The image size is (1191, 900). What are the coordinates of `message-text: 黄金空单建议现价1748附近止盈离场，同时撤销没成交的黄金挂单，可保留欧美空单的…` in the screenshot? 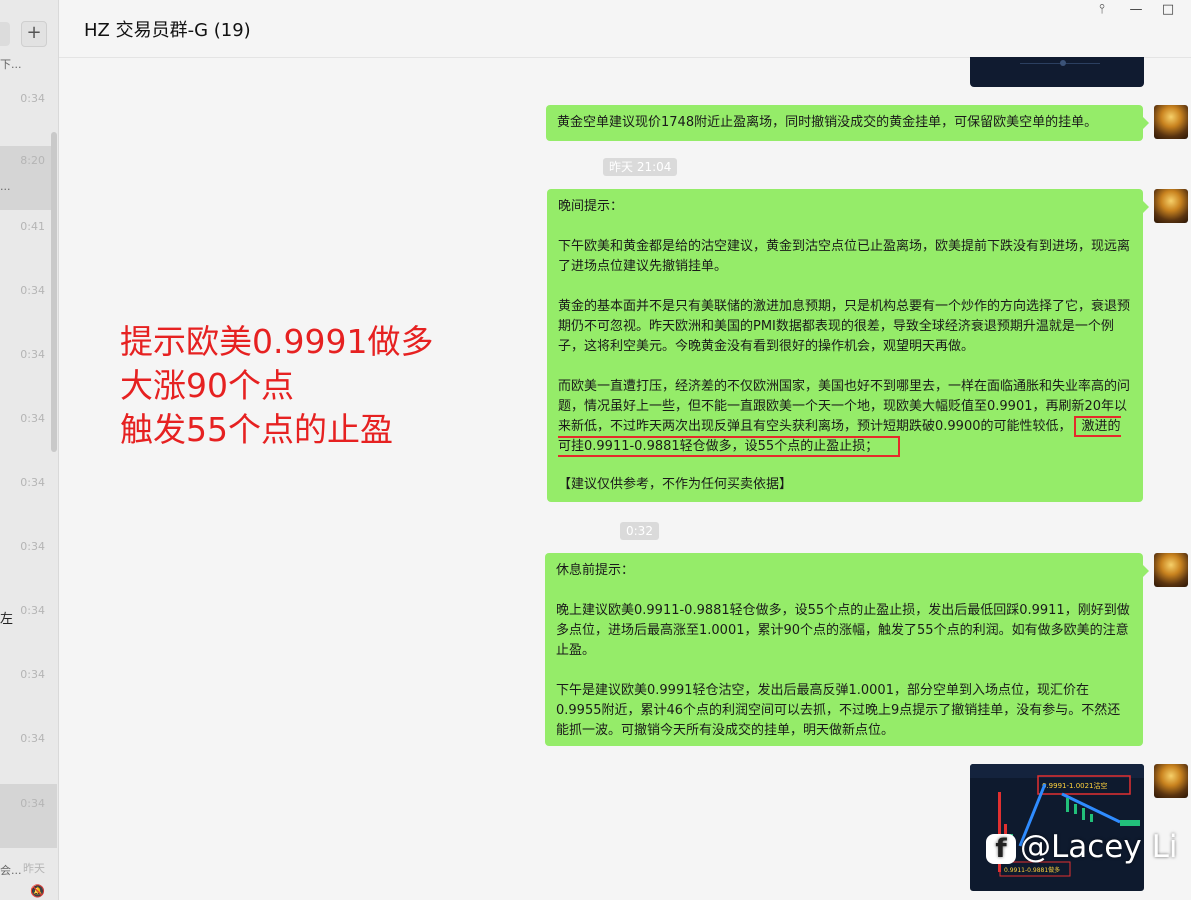 It's located at (827, 122).